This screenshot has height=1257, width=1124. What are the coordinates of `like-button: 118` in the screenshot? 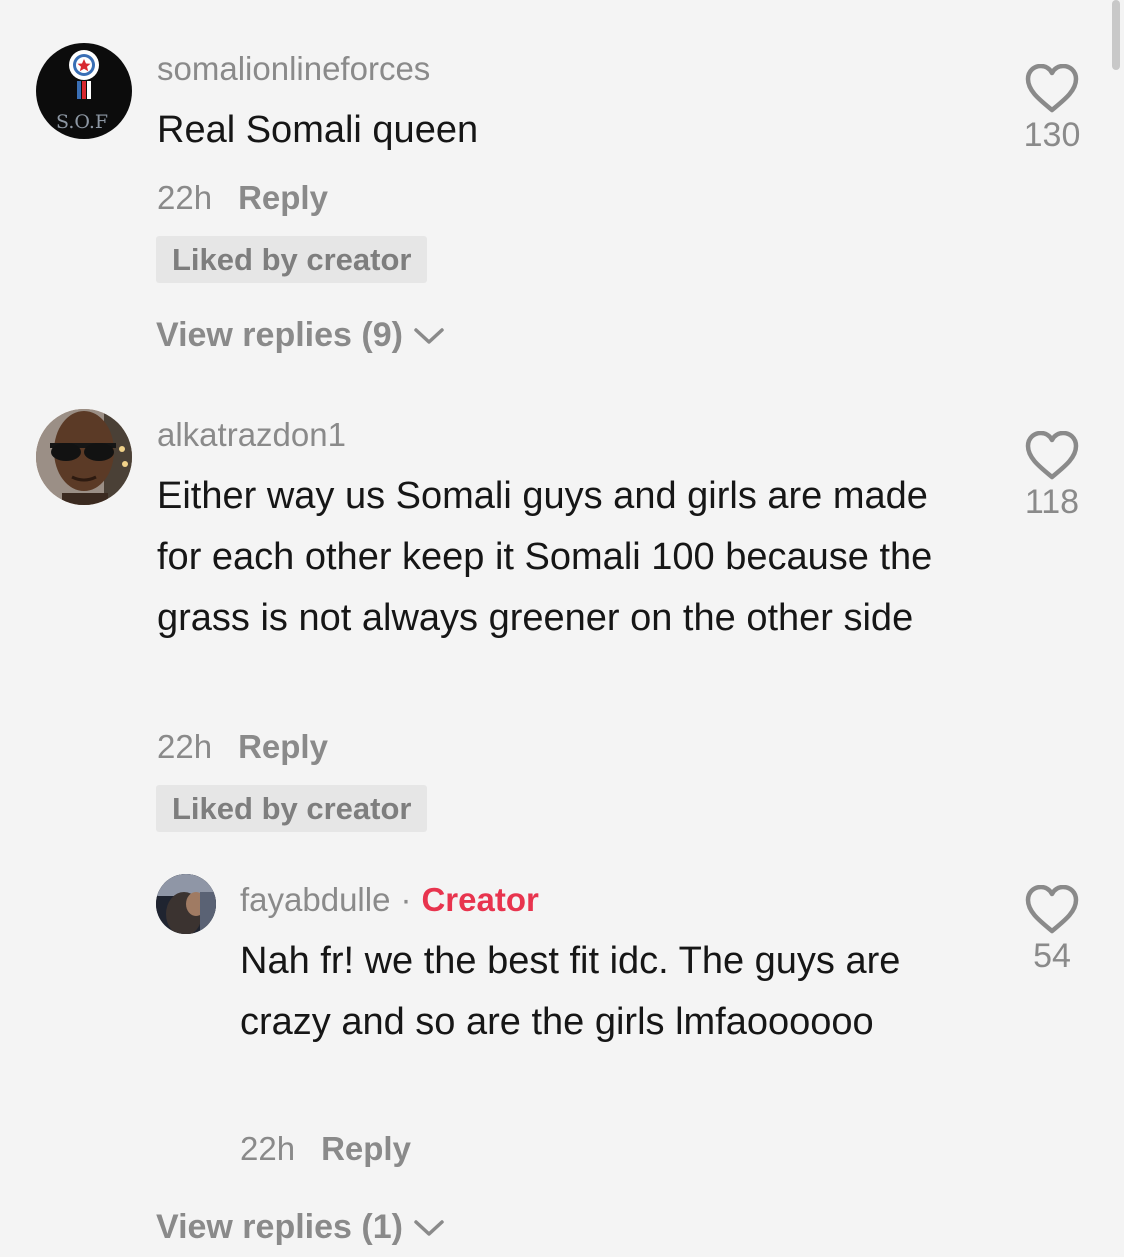 It's located at (1052, 476).